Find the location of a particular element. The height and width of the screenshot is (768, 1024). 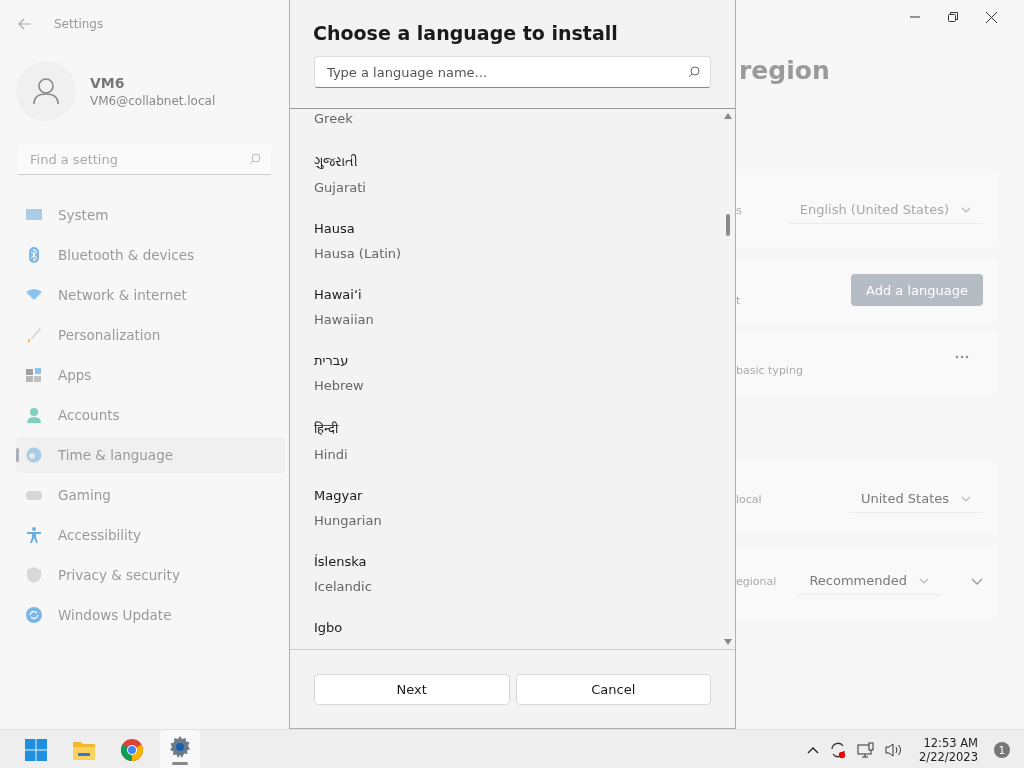

next-button: Next is located at coordinates (412, 689).